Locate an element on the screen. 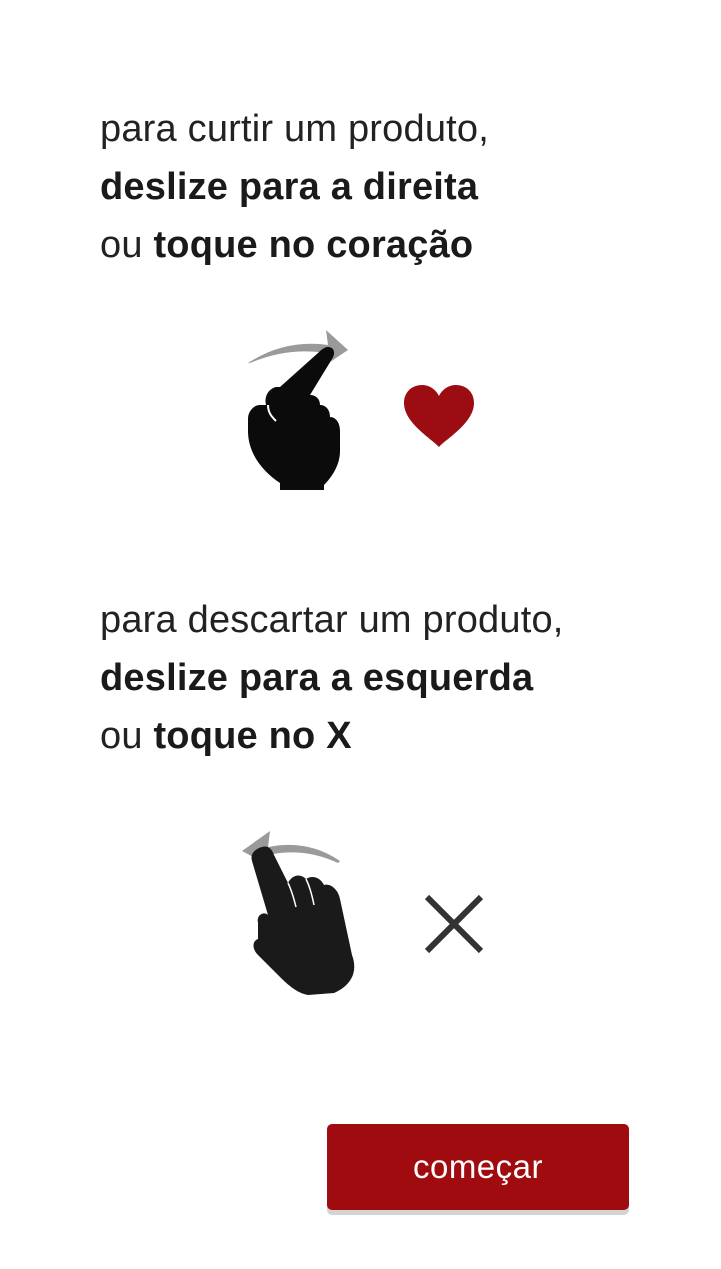 This screenshot has width=721, height=1269. like-instruction-line3-bold: toque no coração is located at coordinates (313, 245).